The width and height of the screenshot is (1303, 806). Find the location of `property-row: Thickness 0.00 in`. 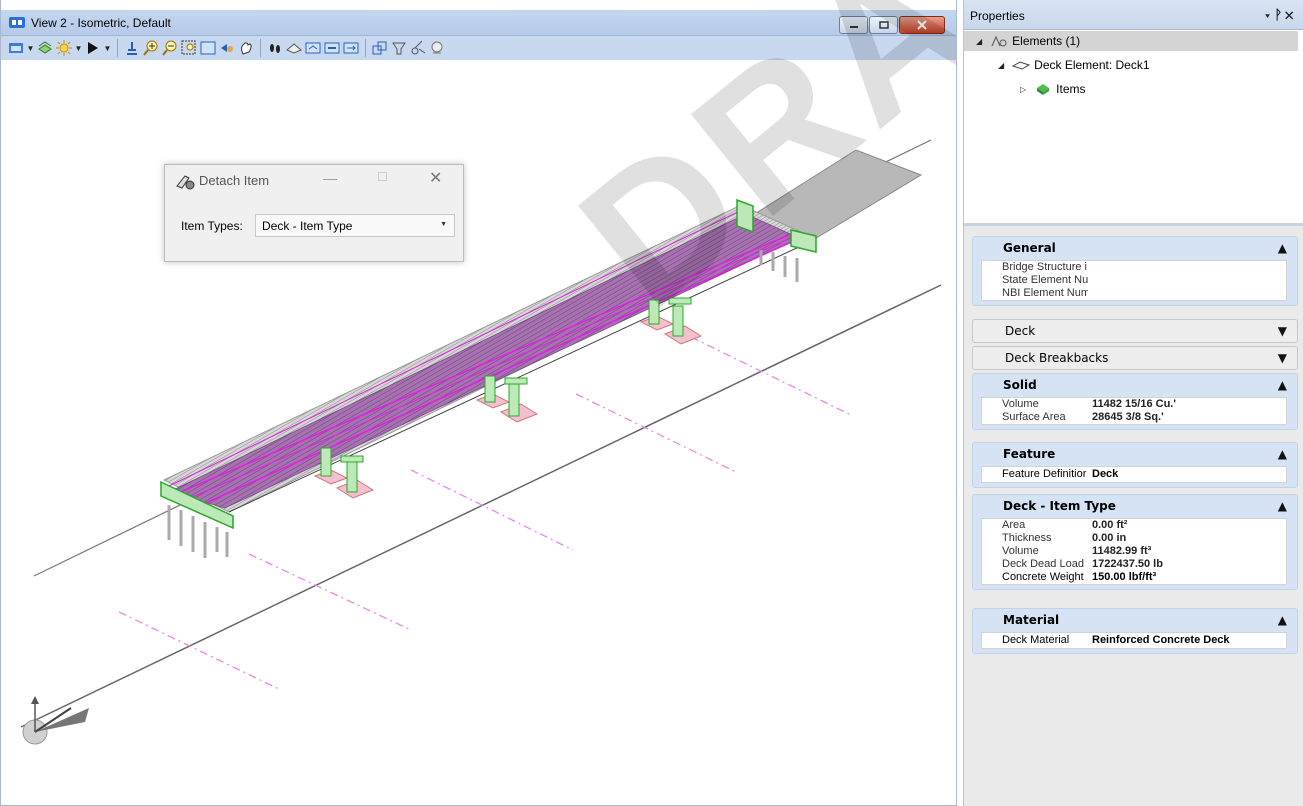

property-row: Thickness 0.00 in is located at coordinates (1134, 538).